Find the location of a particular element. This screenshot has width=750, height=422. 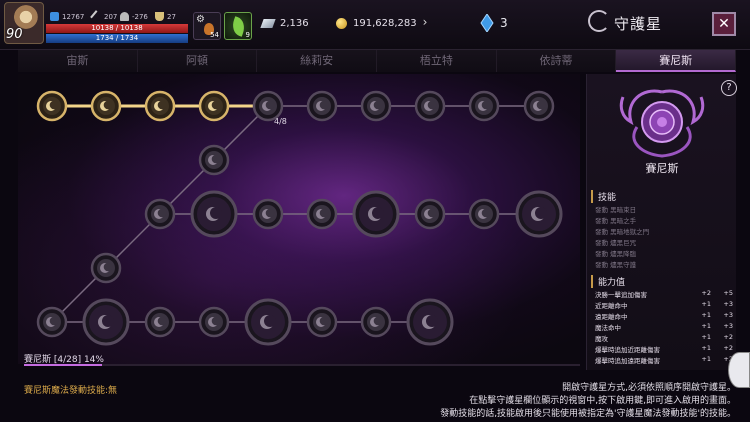

skills-title: 技能 is located at coordinates (603, 196).